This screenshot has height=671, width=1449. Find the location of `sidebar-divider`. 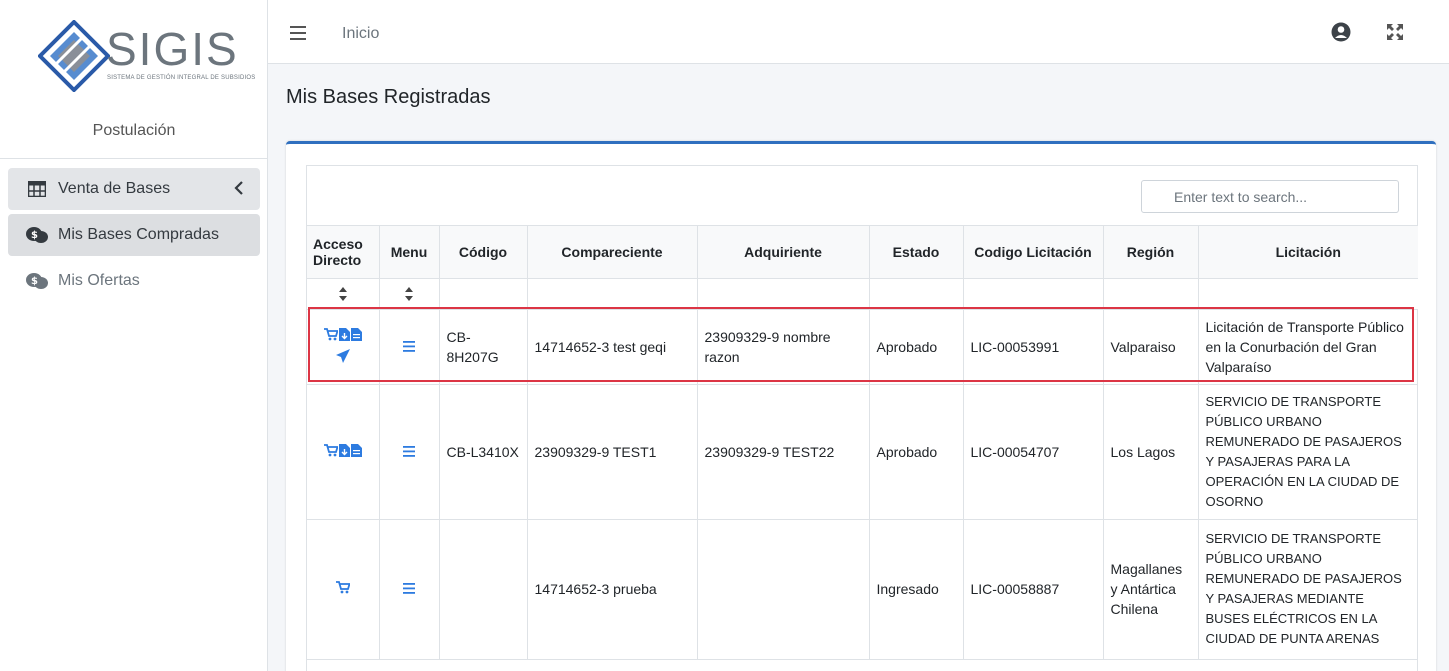

sidebar-divider is located at coordinates (134, 158).